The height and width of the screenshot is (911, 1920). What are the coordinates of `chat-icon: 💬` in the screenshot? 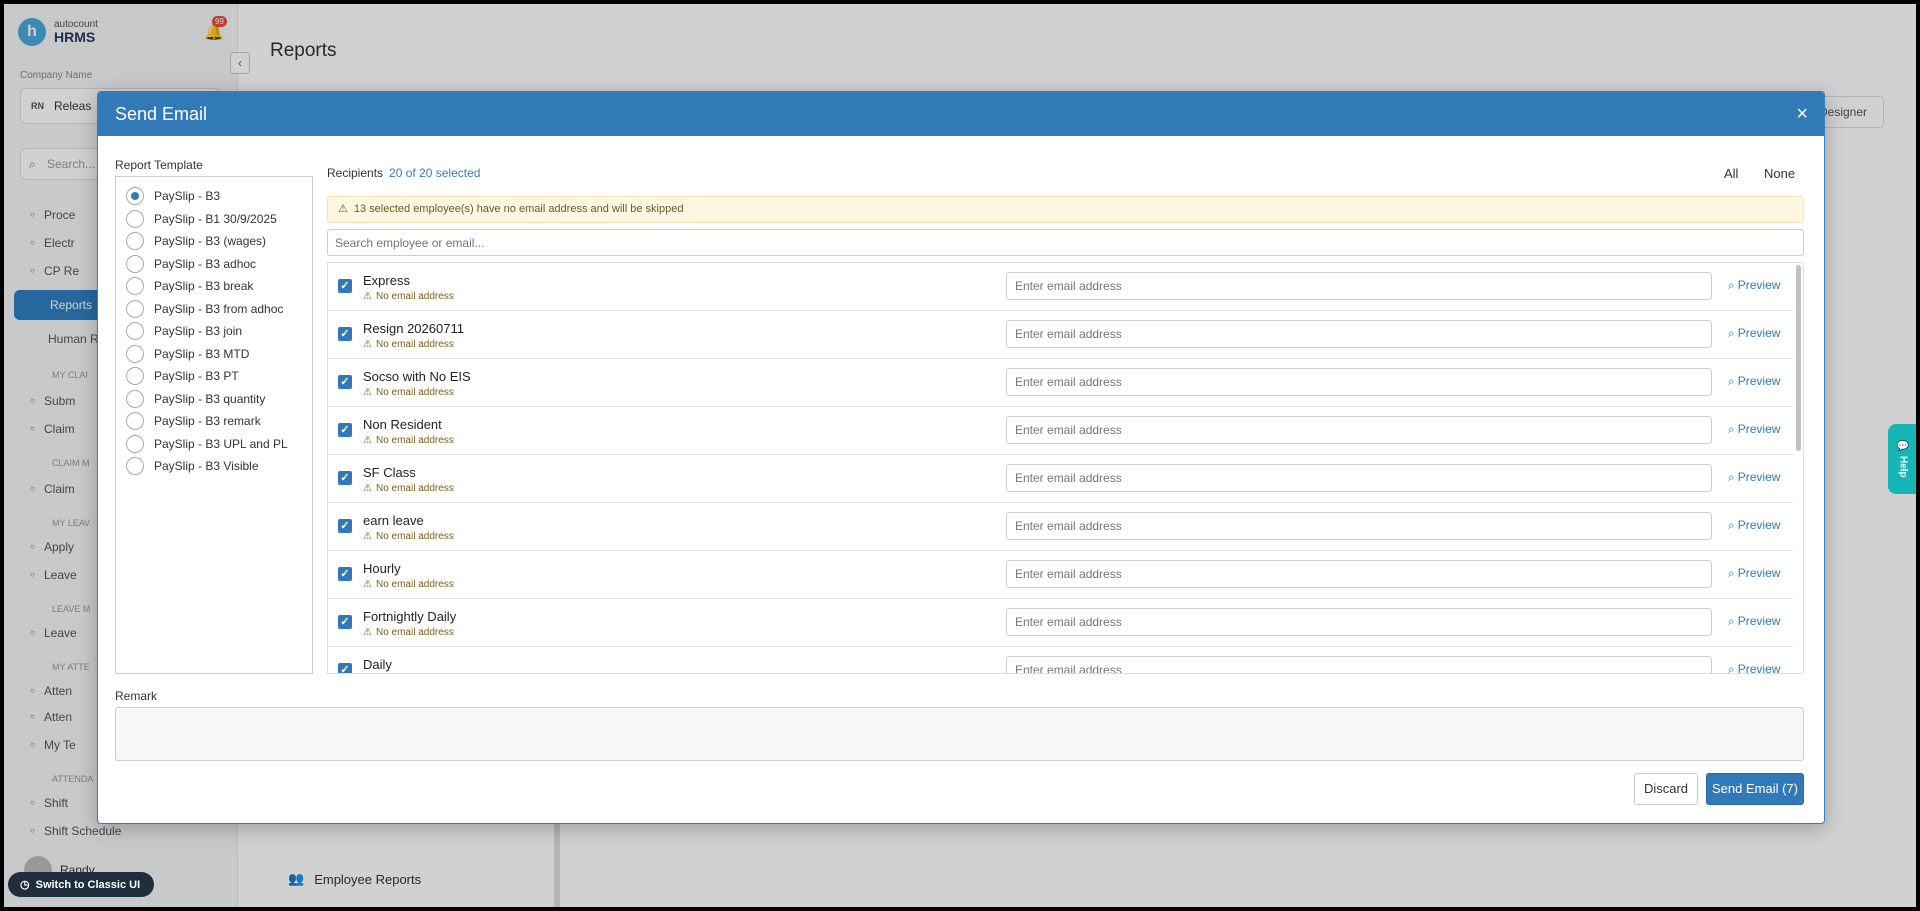 It's located at (1903, 446).